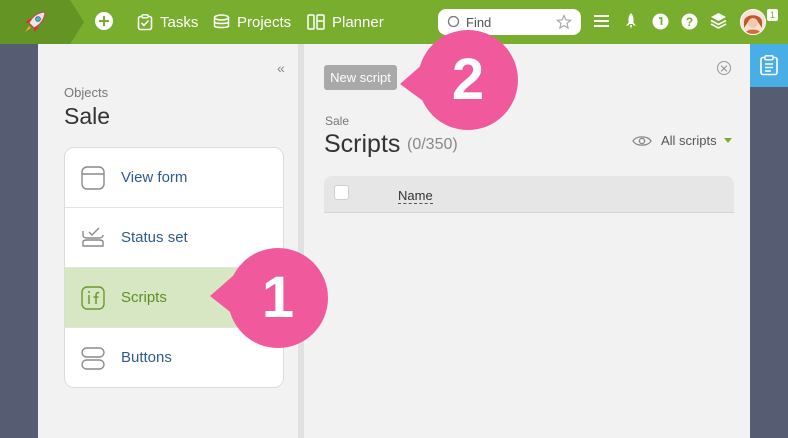 This screenshot has height=438, width=788. What do you see at coordinates (689, 140) in the screenshot?
I see `filter-label: All scripts` at bounding box center [689, 140].